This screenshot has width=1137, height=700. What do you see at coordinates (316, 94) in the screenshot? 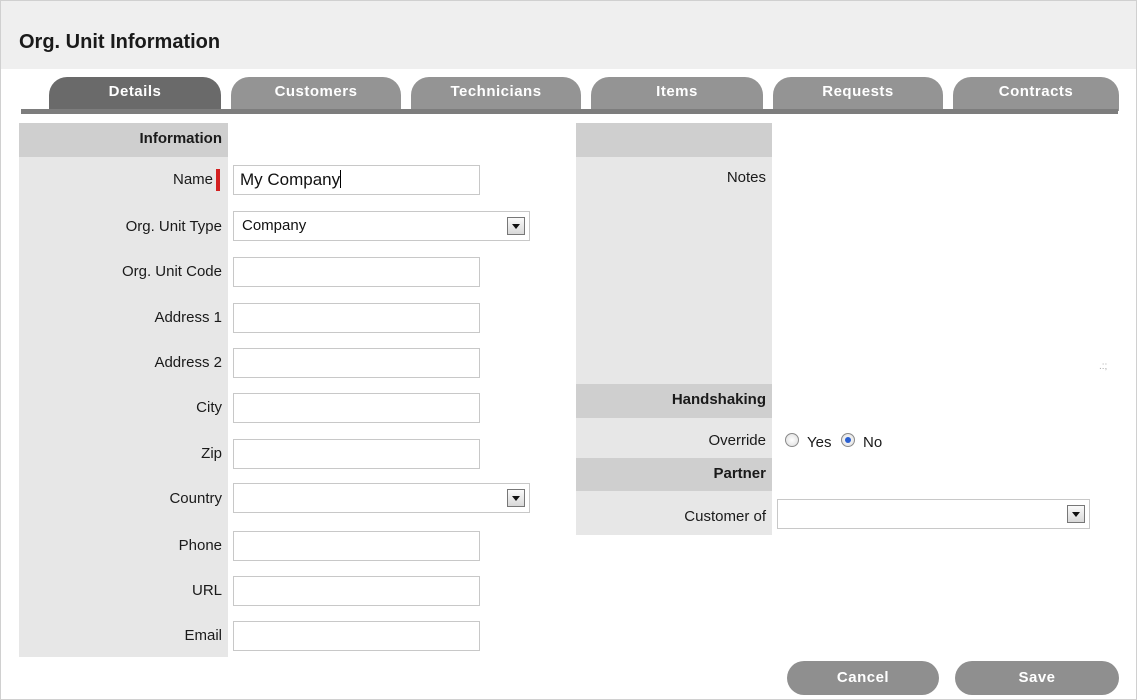
I see `tab-customers: Customers` at bounding box center [316, 94].